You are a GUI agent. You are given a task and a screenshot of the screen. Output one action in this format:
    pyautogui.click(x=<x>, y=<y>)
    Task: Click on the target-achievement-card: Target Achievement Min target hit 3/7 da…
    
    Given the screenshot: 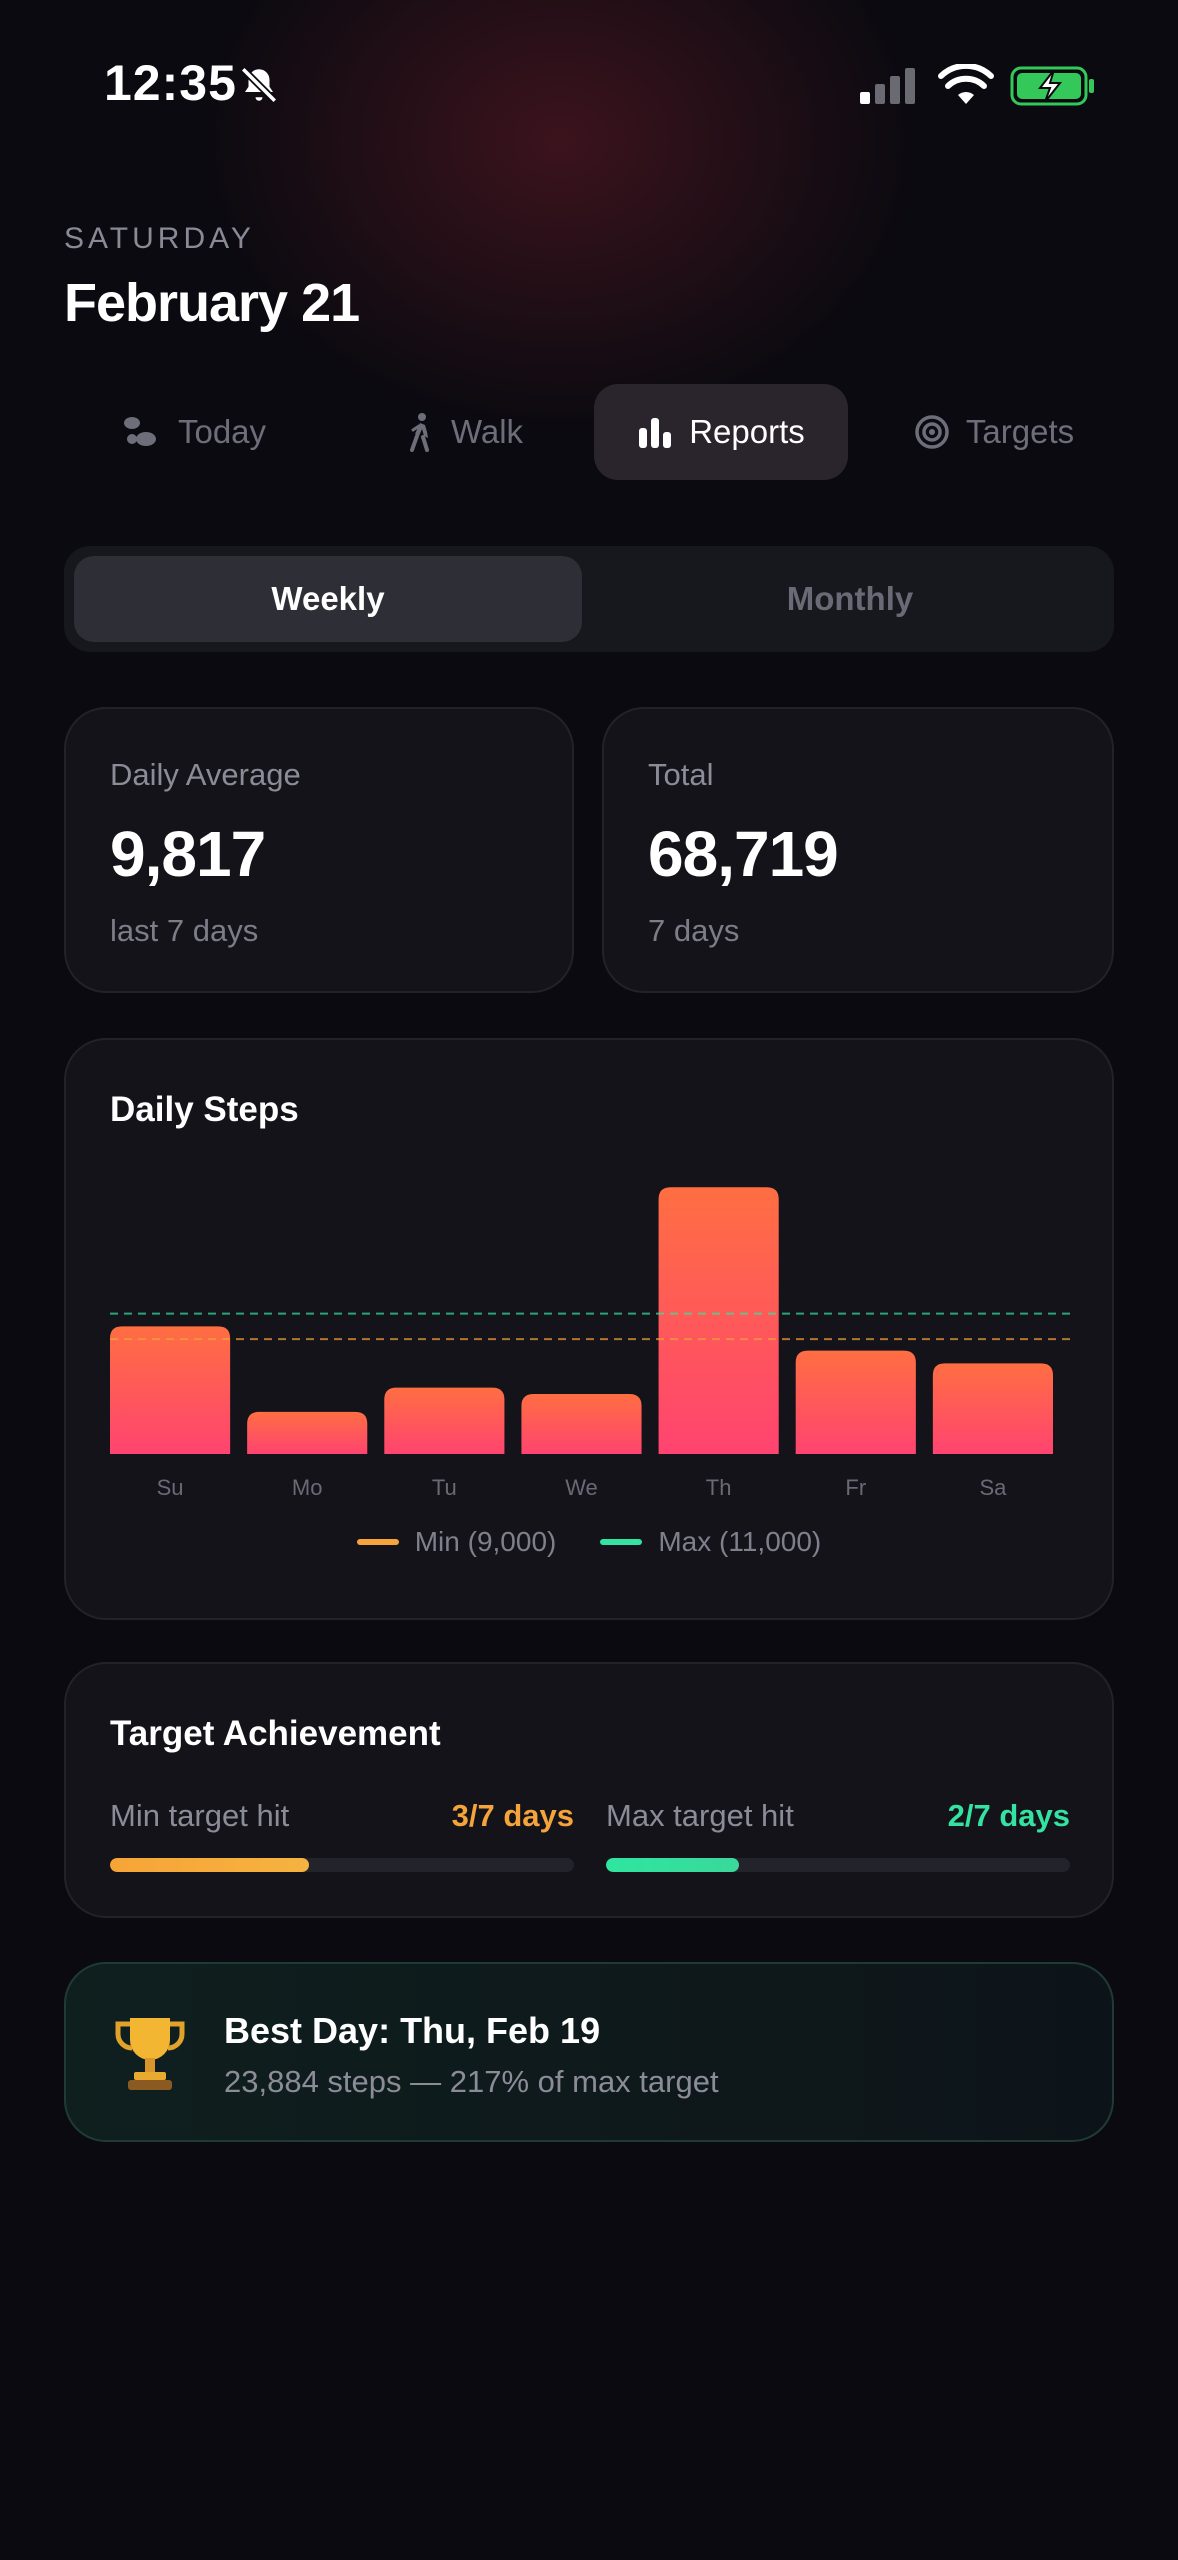 What is the action you would take?
    pyautogui.click(x=589, y=1790)
    